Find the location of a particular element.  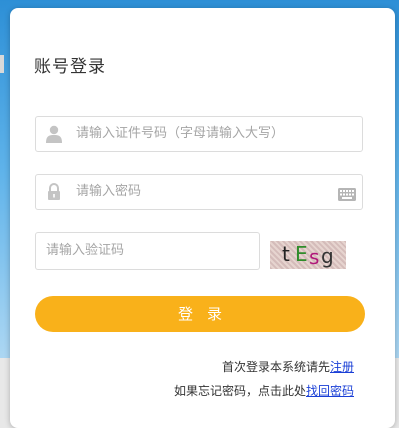

register-prompt-text: 首次登录本系统请先 is located at coordinates (275, 367).